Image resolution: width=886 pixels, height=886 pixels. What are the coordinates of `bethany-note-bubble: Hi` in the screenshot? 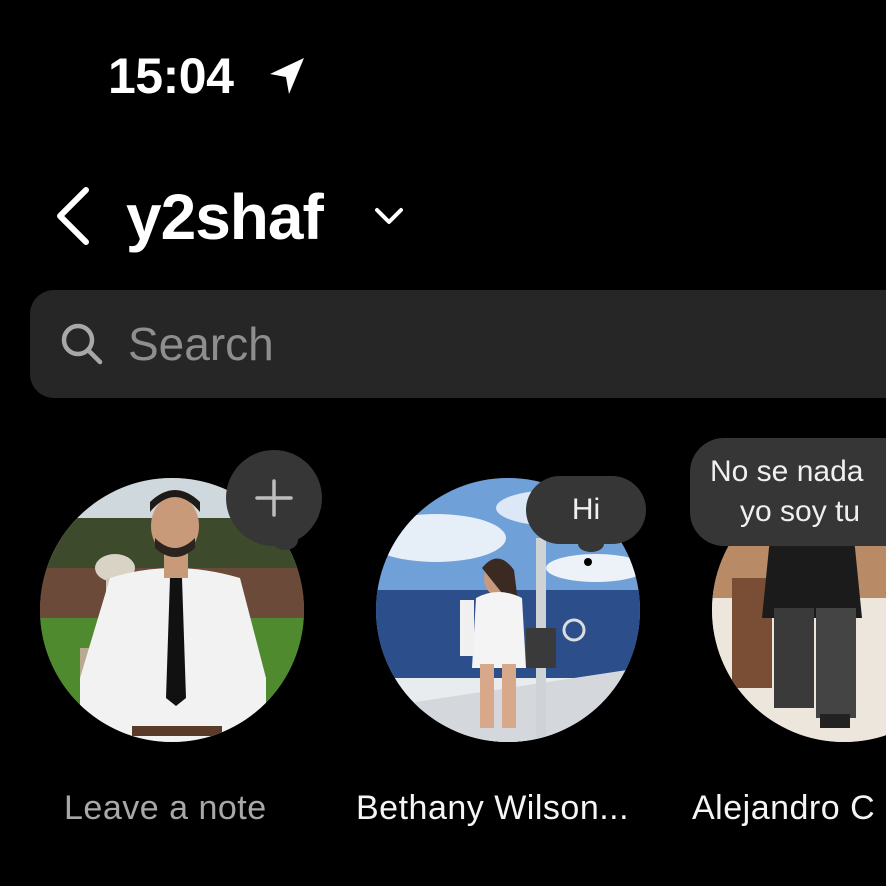 It's located at (586, 510).